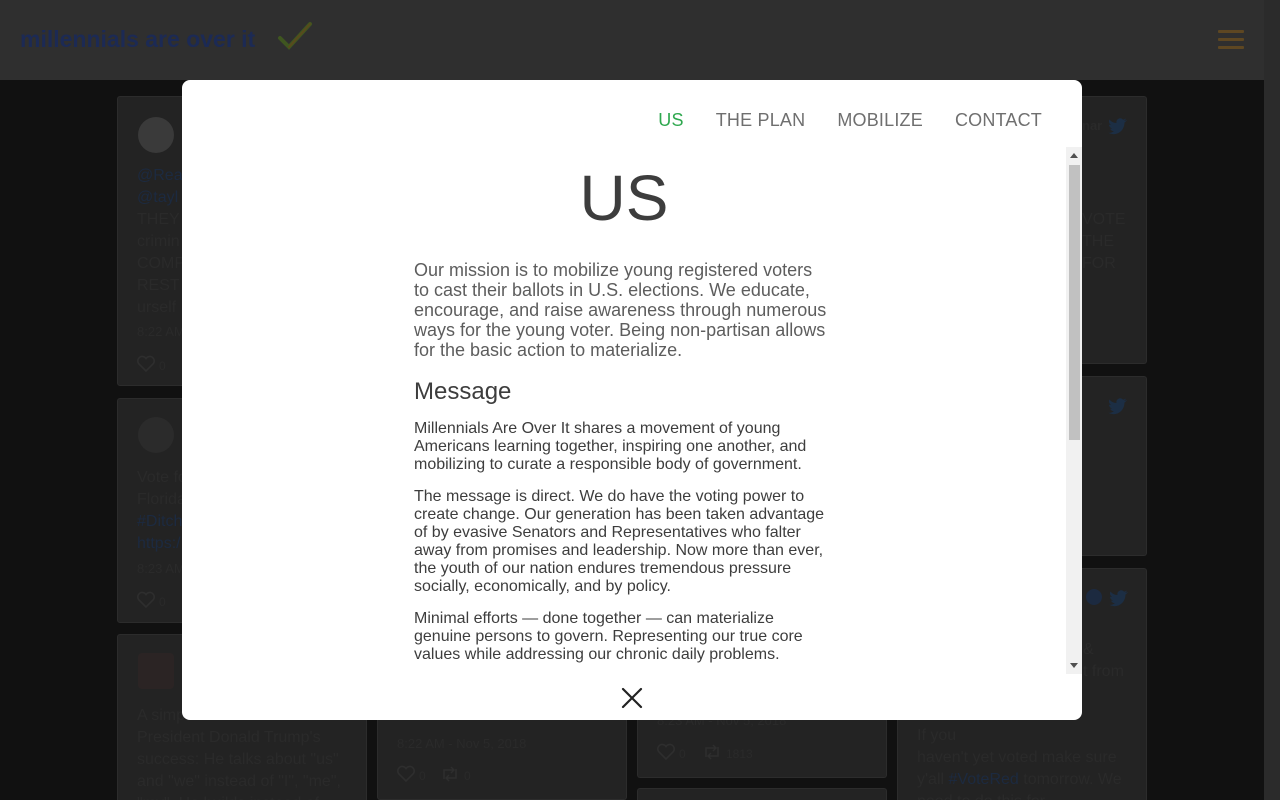 This screenshot has width=1280, height=800. Describe the element at coordinates (1231, 40) in the screenshot. I see `menu-icon` at that location.